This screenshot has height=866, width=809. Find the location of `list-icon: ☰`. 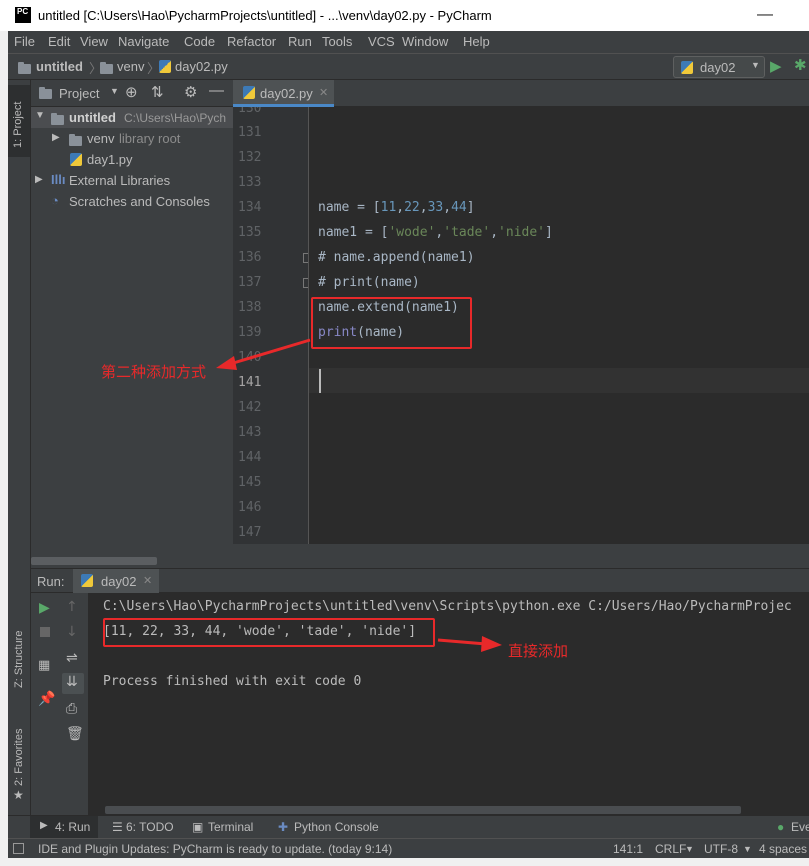

list-icon: ☰ is located at coordinates (117, 827).